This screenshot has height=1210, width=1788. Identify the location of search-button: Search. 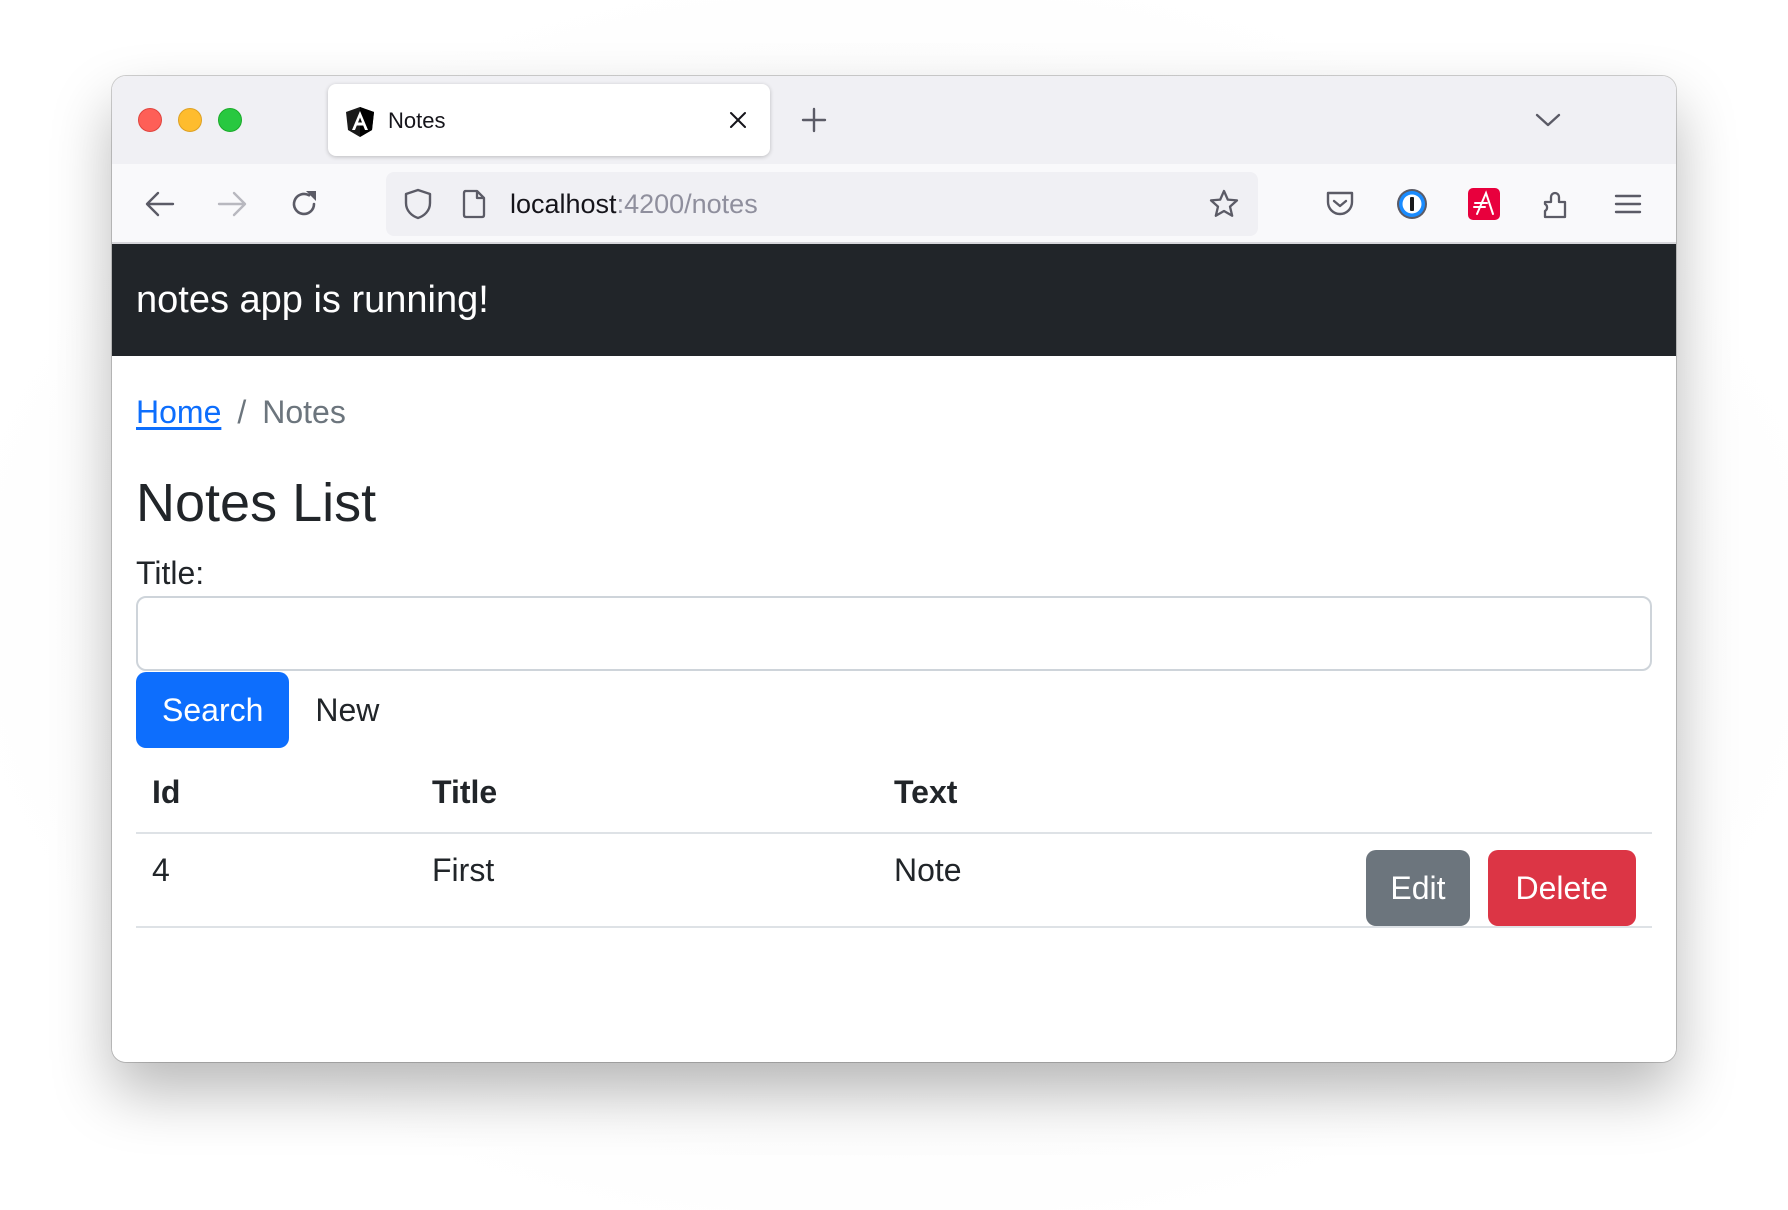
(213, 710).